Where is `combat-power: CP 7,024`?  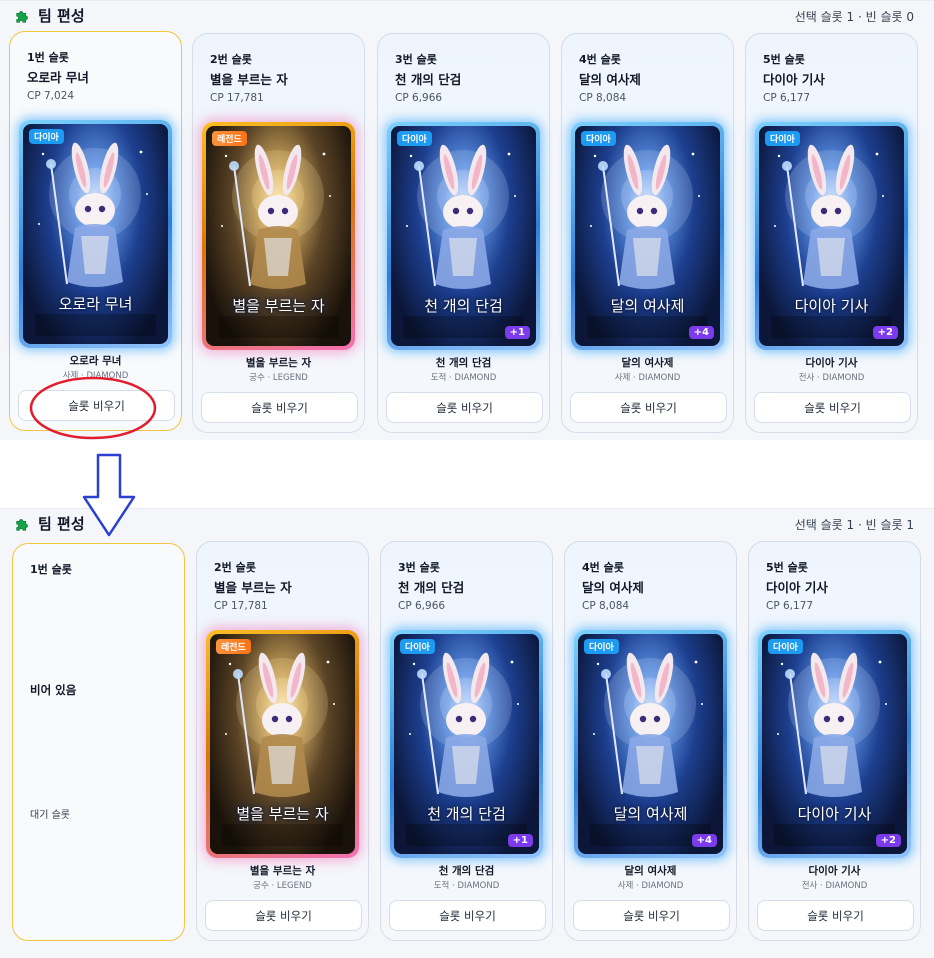 combat-power: CP 7,024 is located at coordinates (51, 96).